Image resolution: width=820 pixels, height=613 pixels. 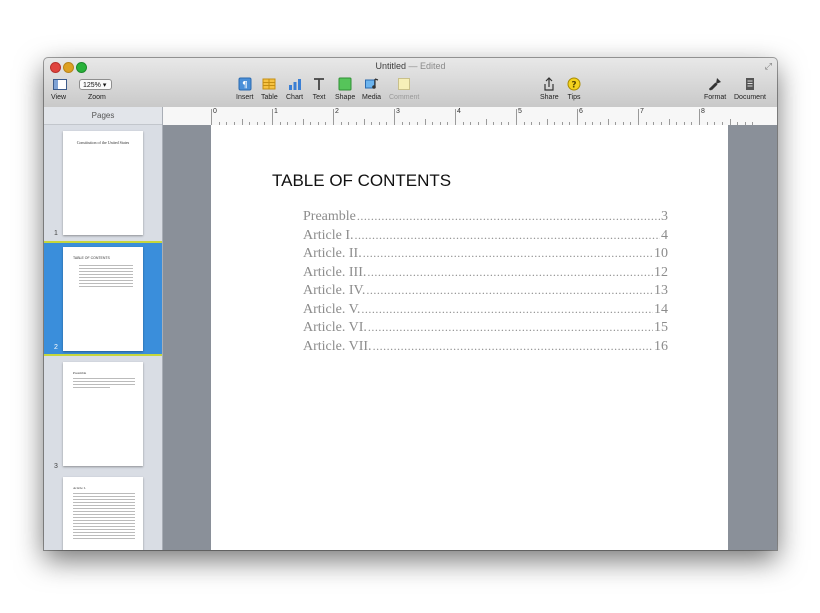 What do you see at coordinates (470, 116) in the screenshot?
I see `horizontal-ruler: 0 1 2 3 4 5 6 7 8` at bounding box center [470, 116].